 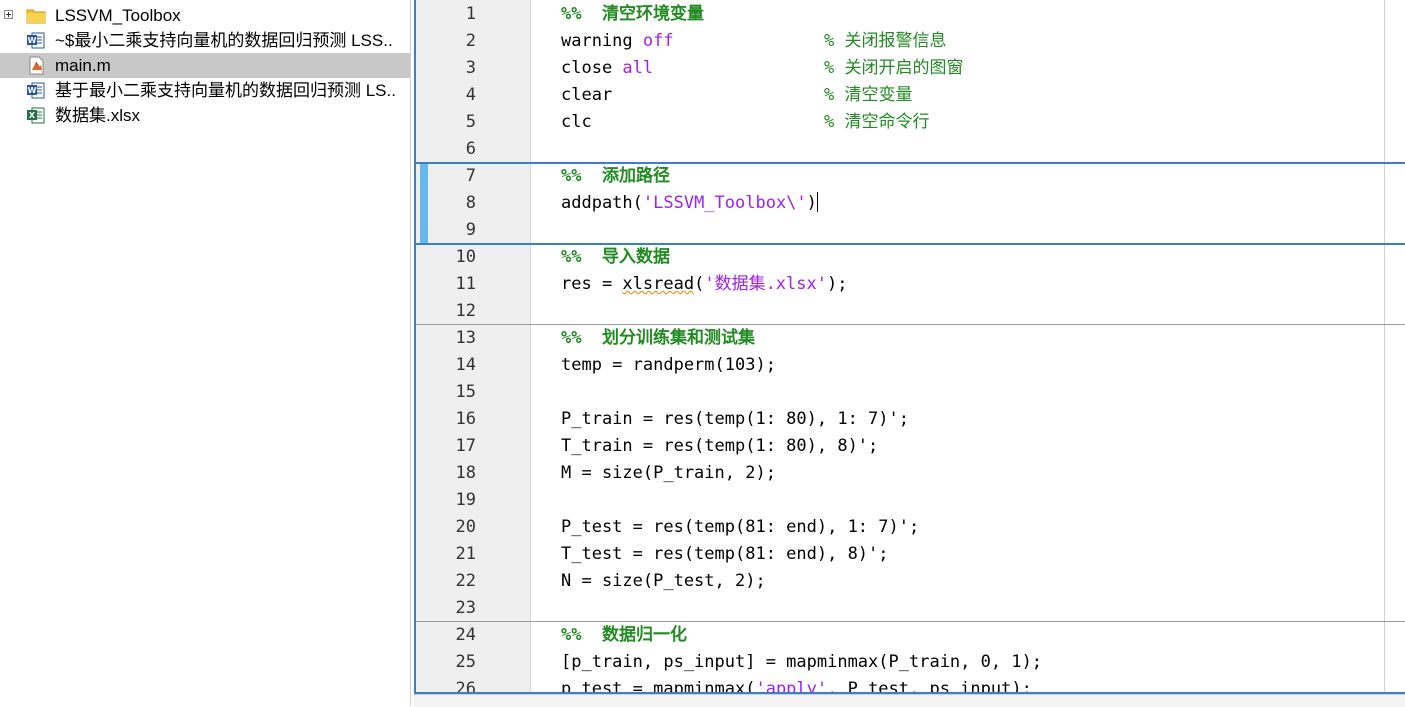 What do you see at coordinates (470, 68) in the screenshot?
I see `line-number: 3` at bounding box center [470, 68].